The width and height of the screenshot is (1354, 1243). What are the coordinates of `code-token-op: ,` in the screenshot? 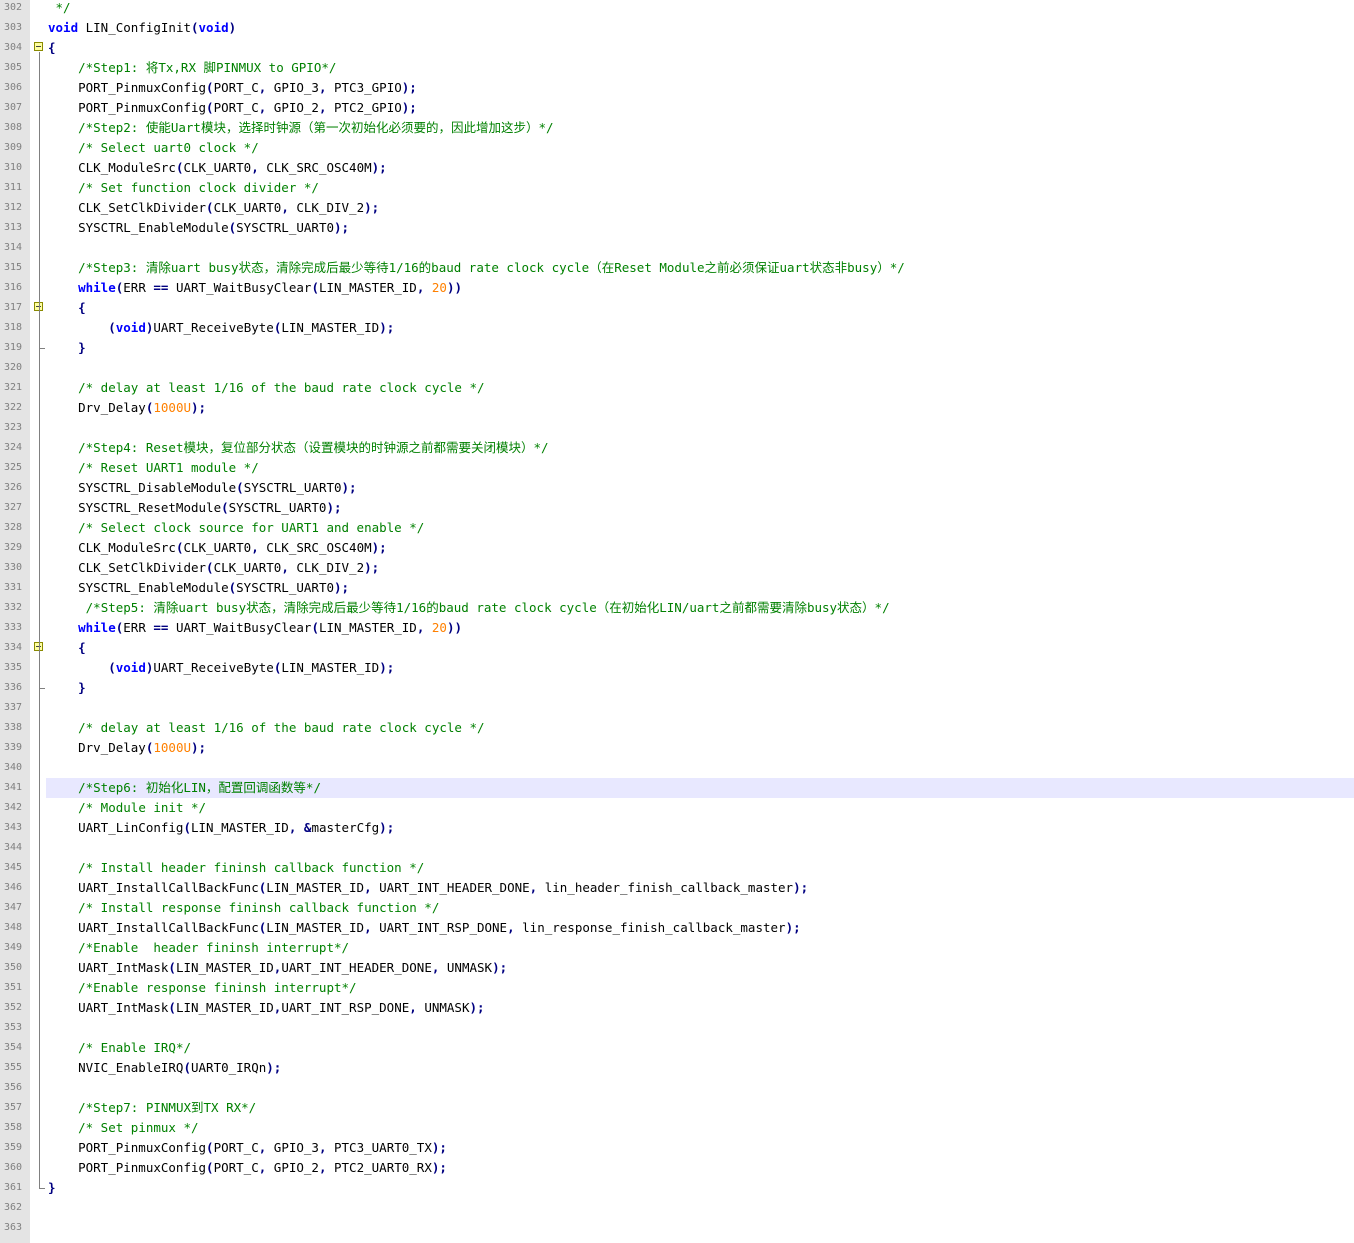 It's located at (255, 547).